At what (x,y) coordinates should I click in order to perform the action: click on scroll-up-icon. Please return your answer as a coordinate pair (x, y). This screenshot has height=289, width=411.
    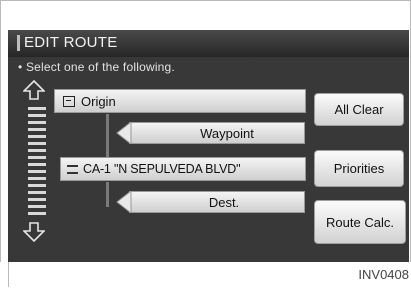
    Looking at the image, I should click on (34, 90).